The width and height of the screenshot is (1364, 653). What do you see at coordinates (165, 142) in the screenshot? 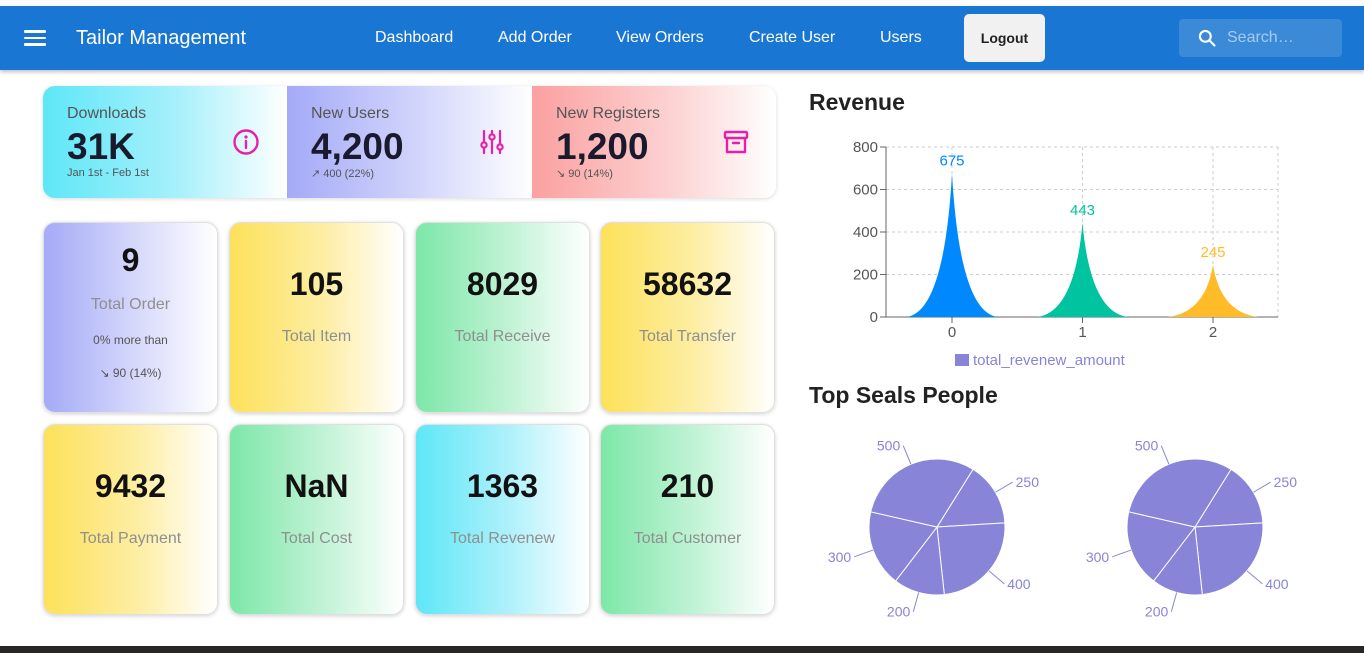
I see `stat-downloads: Downloads 31K Jan 1st - Feb 1st` at bounding box center [165, 142].